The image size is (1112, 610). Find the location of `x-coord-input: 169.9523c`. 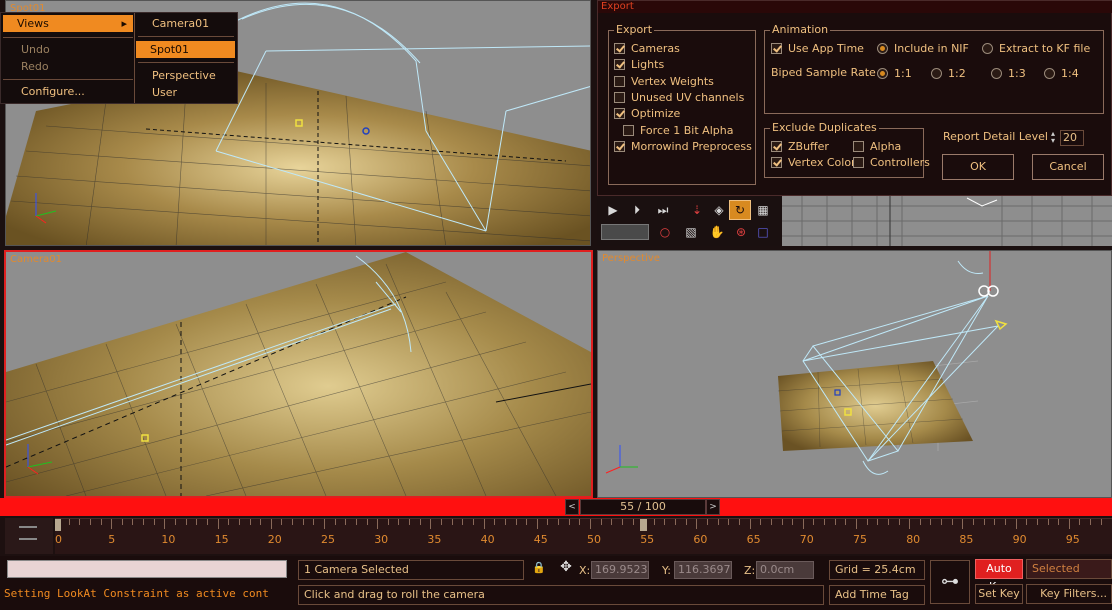

x-coord-input: 169.9523c is located at coordinates (620, 570).